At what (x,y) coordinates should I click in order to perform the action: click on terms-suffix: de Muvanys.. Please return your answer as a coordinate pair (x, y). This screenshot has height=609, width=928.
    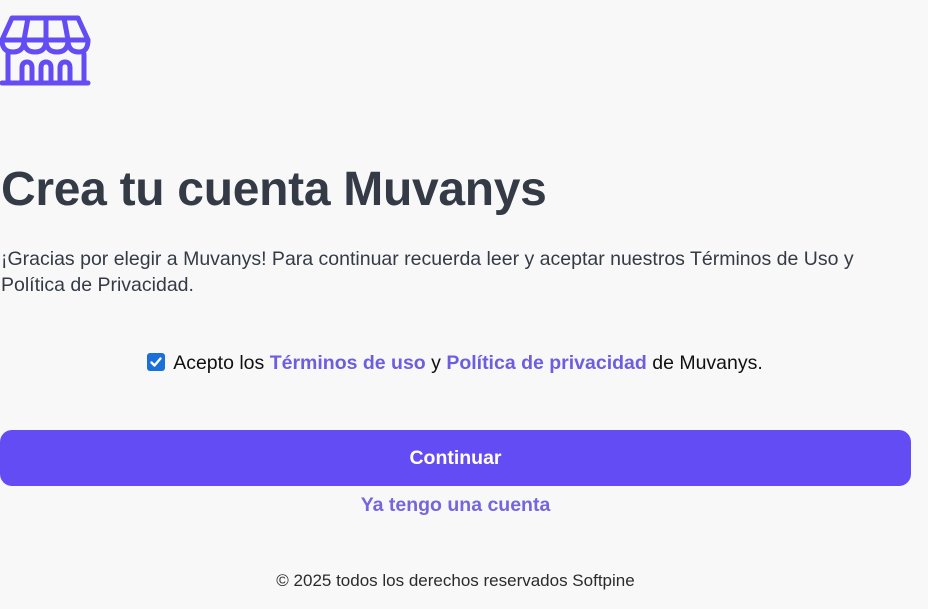
    Looking at the image, I should click on (707, 363).